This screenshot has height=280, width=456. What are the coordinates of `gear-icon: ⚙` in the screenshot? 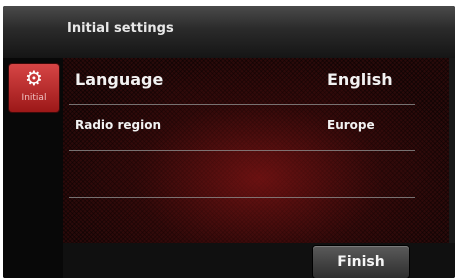 It's located at (34, 78).